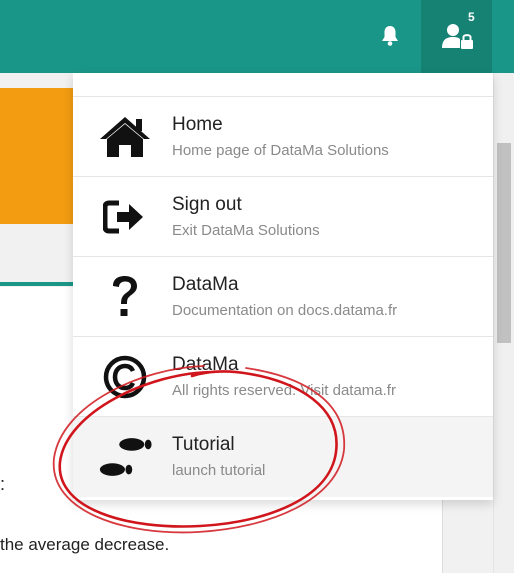 This screenshot has width=514, height=573. What do you see at coordinates (85, 544) in the screenshot?
I see `partial-description: the average decrease.` at bounding box center [85, 544].